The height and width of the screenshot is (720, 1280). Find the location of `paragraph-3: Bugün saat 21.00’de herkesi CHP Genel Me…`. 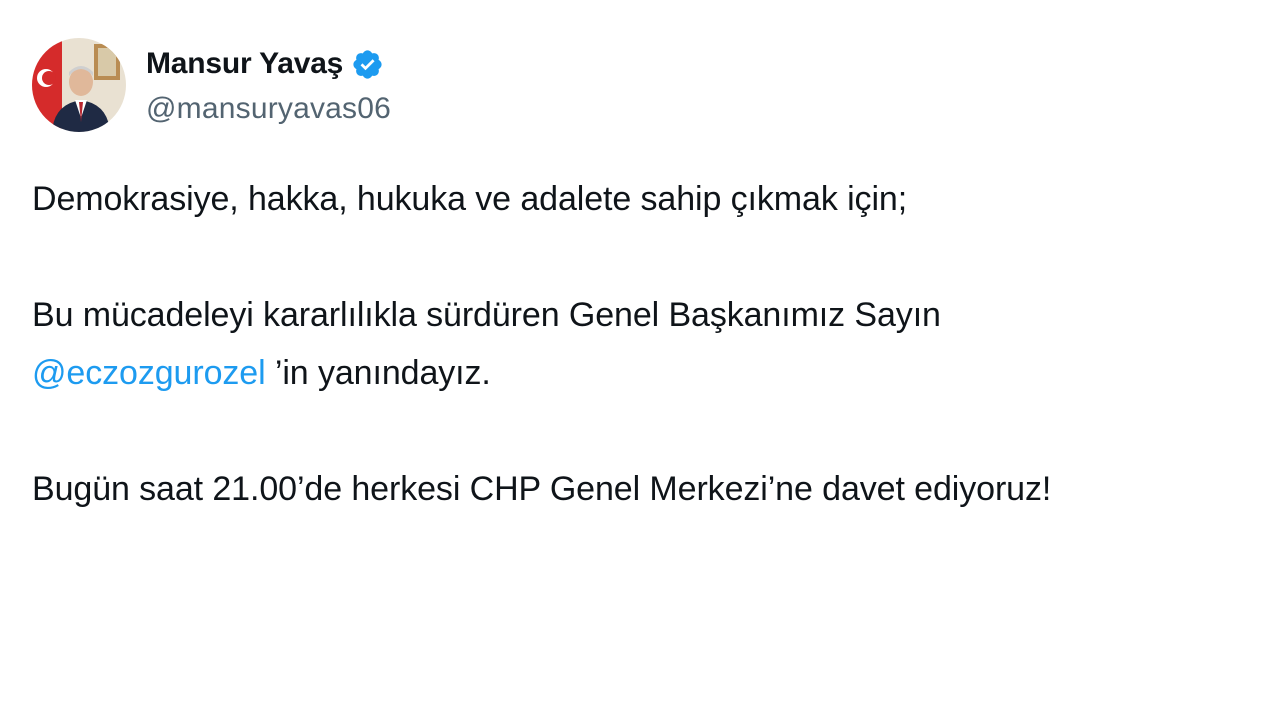

paragraph-3: Bugün saat 21.00’de herkesi CHP Genel Me… is located at coordinates (542, 489).